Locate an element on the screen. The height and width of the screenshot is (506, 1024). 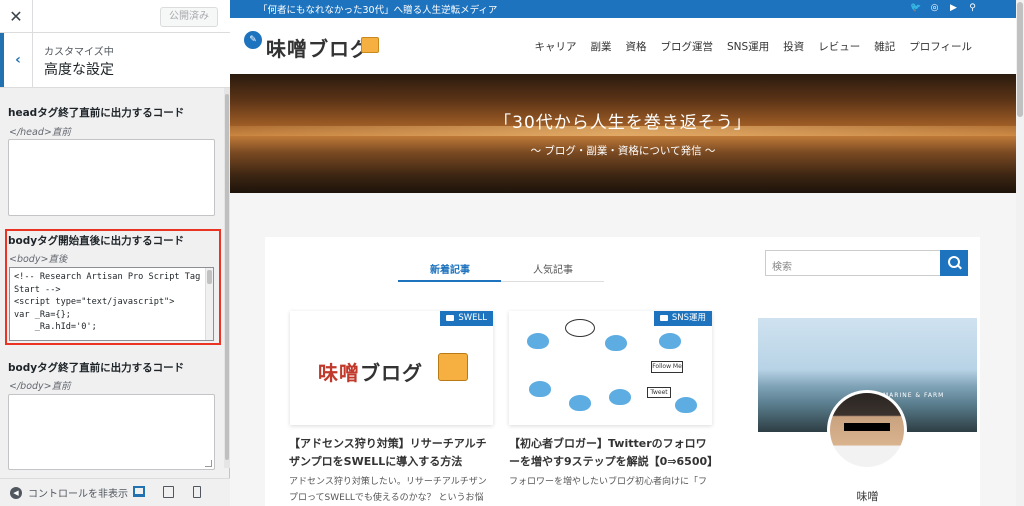
nav-item: 資格 is located at coordinates (636, 46).